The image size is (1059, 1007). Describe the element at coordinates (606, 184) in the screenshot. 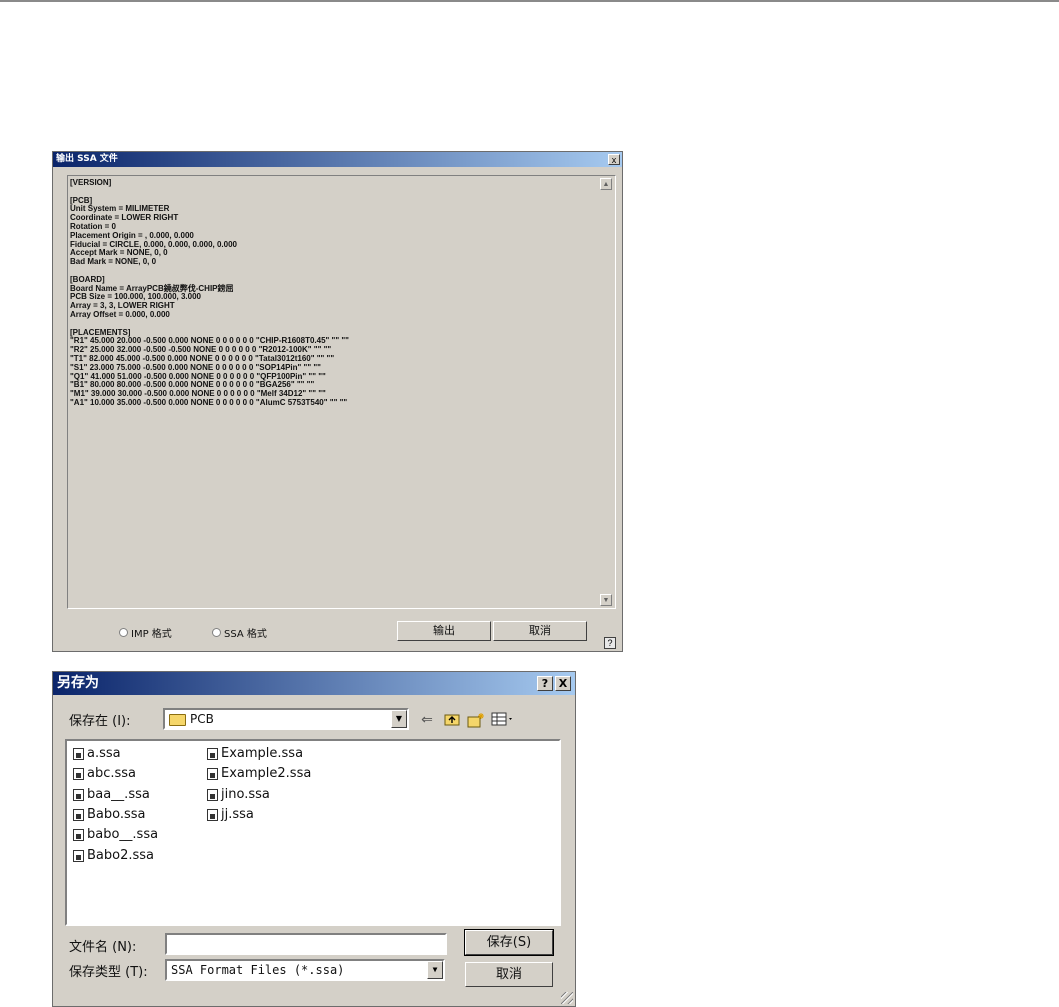

I see `scroll-up-arrow-icon: ▲` at that location.